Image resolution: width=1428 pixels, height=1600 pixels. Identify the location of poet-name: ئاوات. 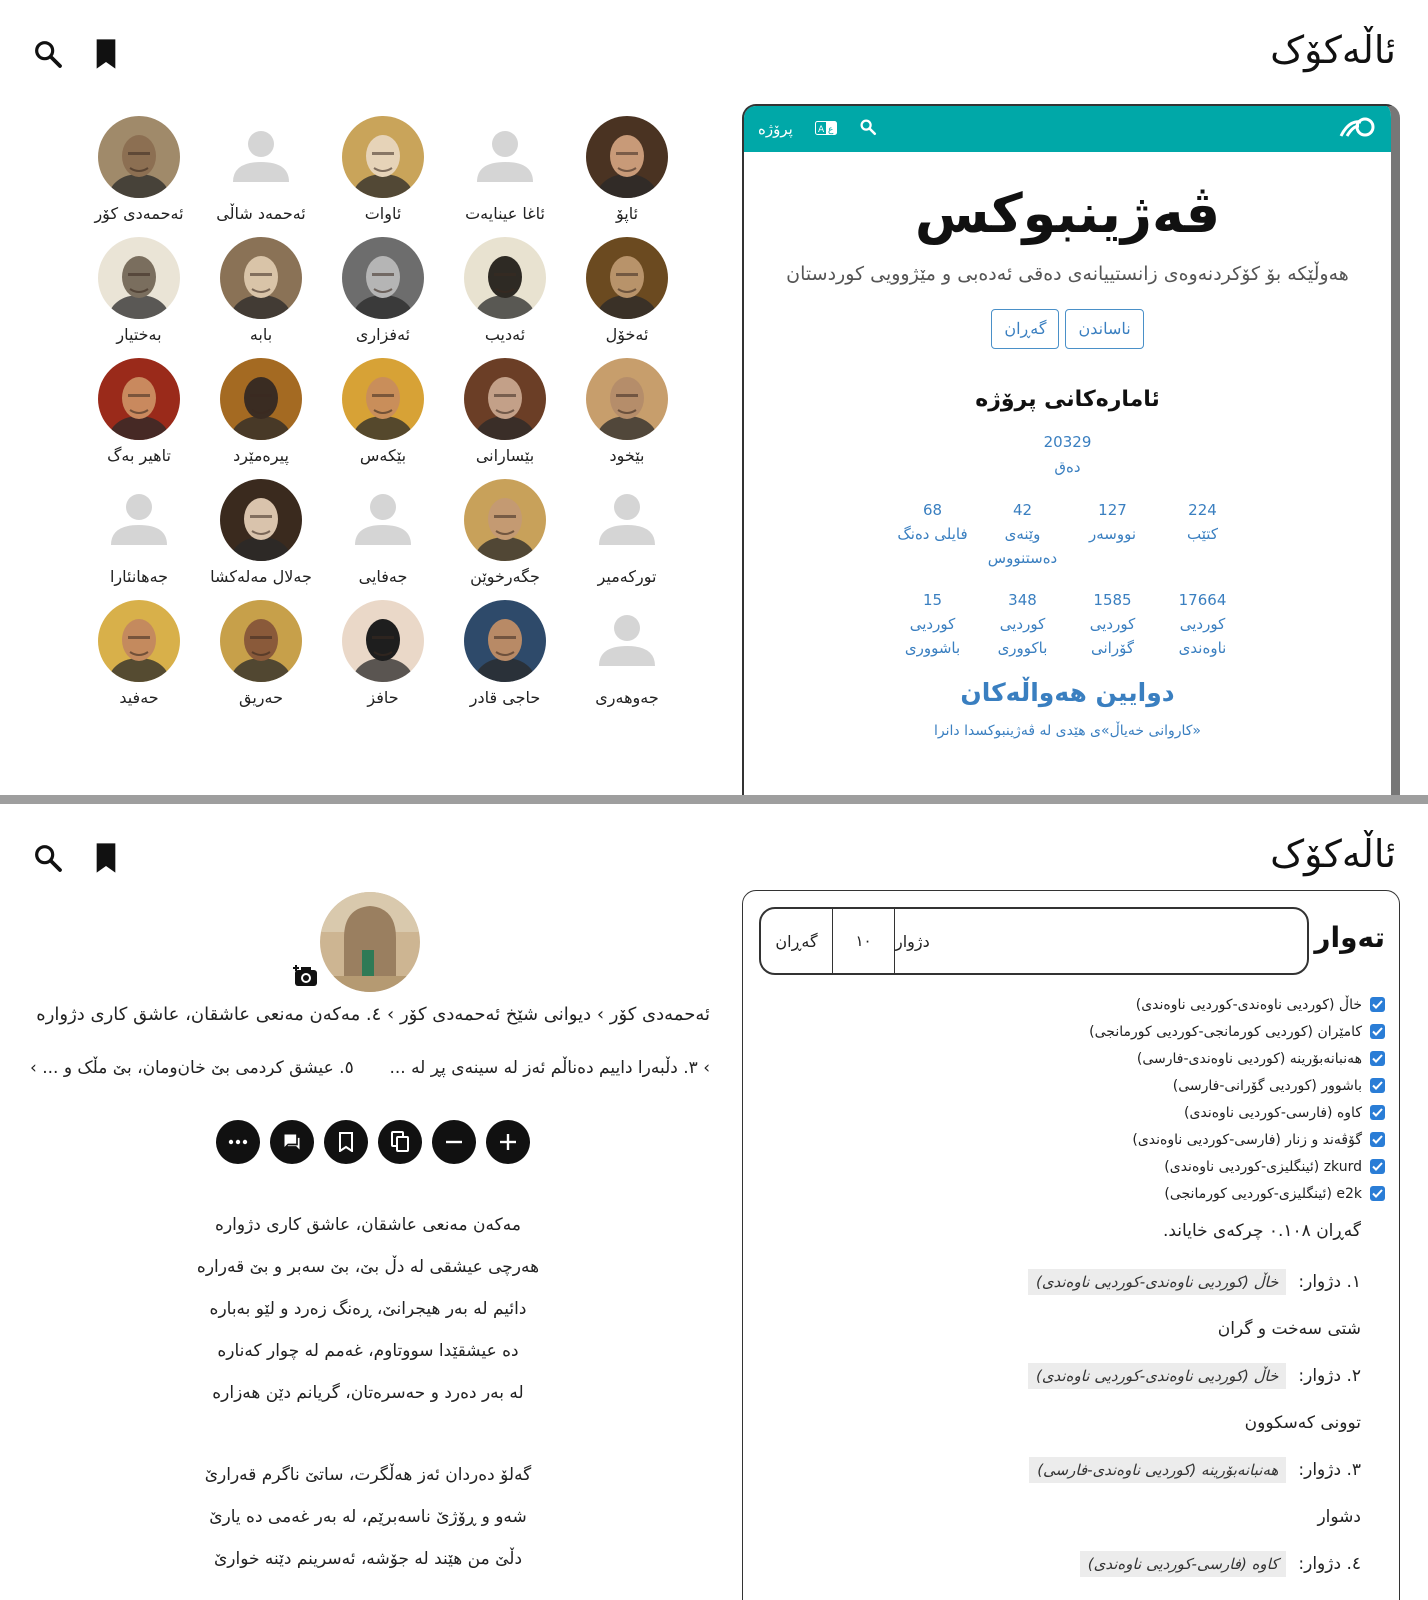
(383, 213).